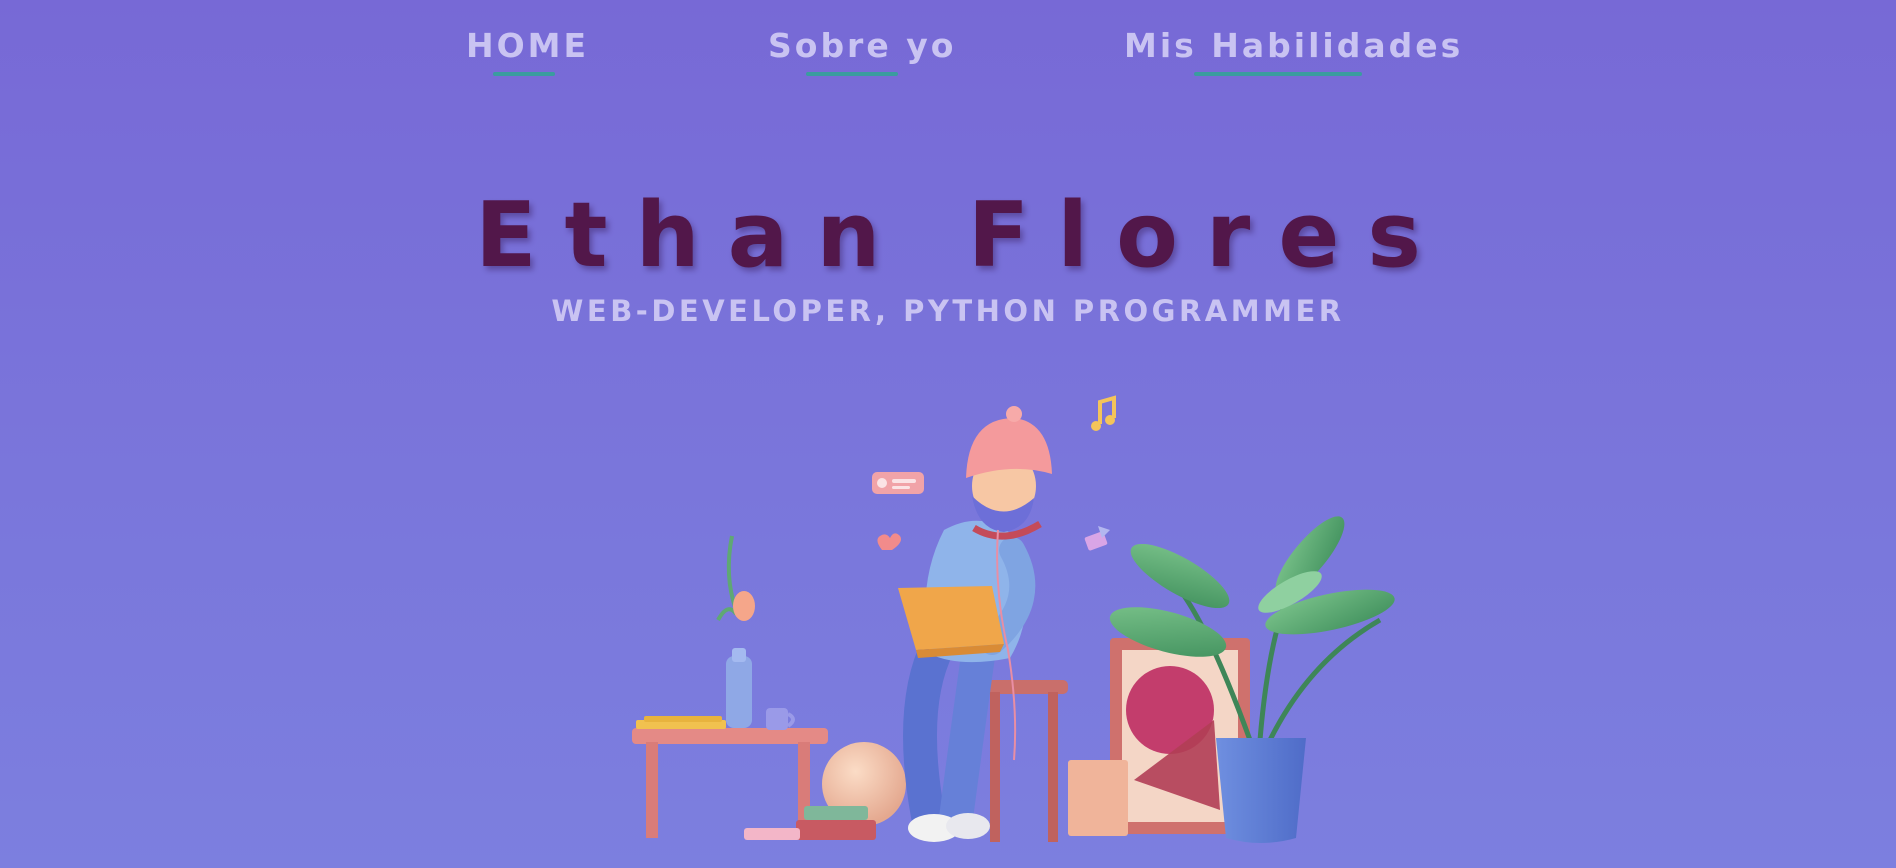  What do you see at coordinates (1294, 45) in the screenshot?
I see `nav-link-skills-label: Mis Habilidades` at bounding box center [1294, 45].